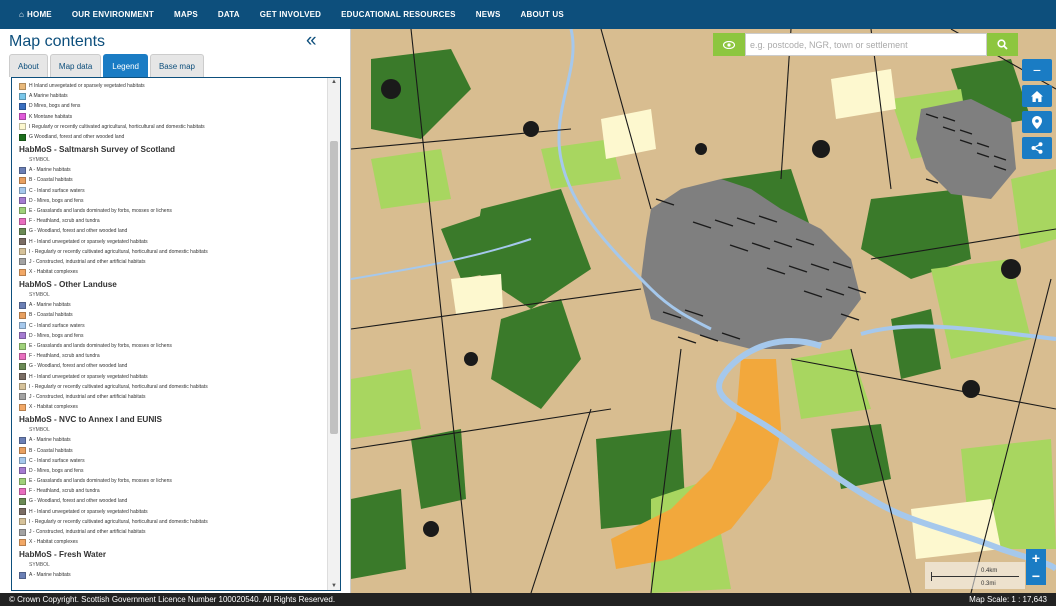  Describe the element at coordinates (173, 491) in the screenshot. I see `legend-item: F - Heathland, scrub and tundra` at that location.